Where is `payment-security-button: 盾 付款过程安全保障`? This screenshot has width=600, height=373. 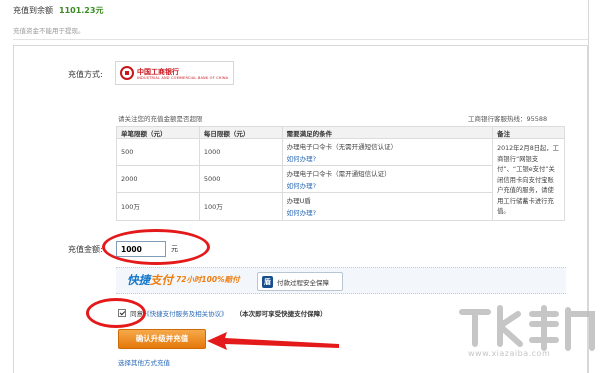 payment-security-button: 盾 付款过程安全保障 is located at coordinates (300, 281).